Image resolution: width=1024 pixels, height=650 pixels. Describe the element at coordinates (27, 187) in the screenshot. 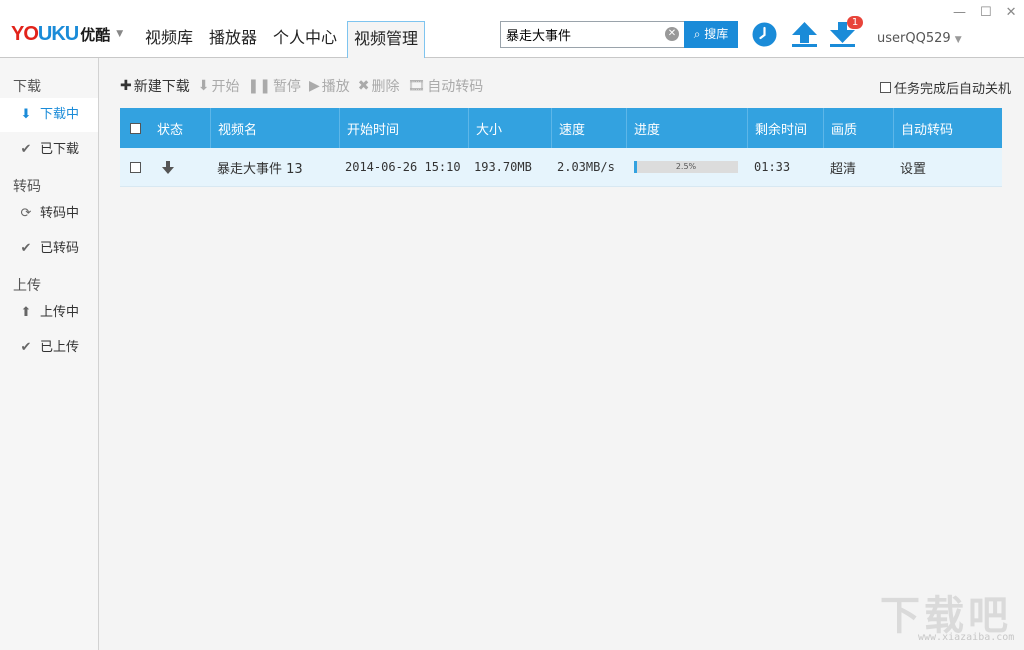

I see `sidebar-section-transcode: 转码` at that location.